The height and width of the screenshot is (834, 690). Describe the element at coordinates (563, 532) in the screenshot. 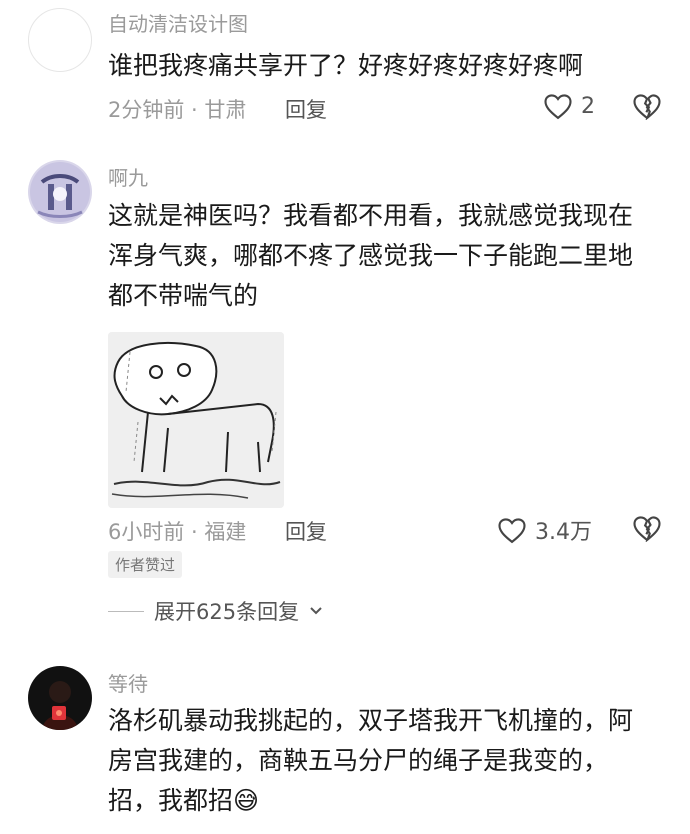

I see `like-count: 3.4万` at that location.